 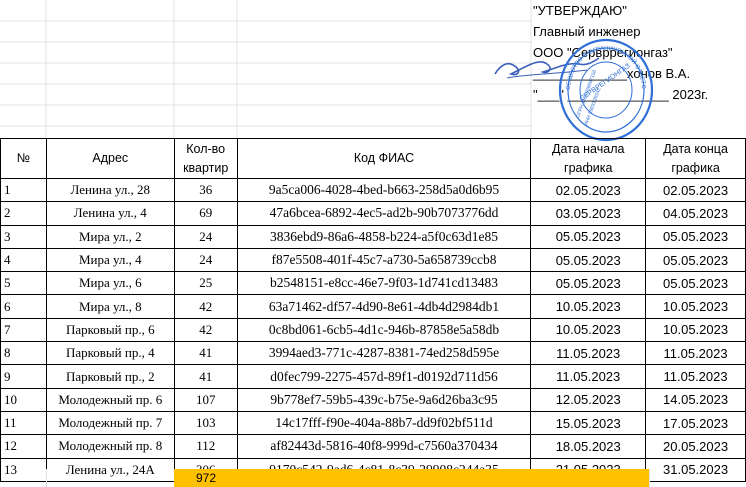 What do you see at coordinates (23, 190) in the screenshot?
I see `cell-num: 1` at bounding box center [23, 190].